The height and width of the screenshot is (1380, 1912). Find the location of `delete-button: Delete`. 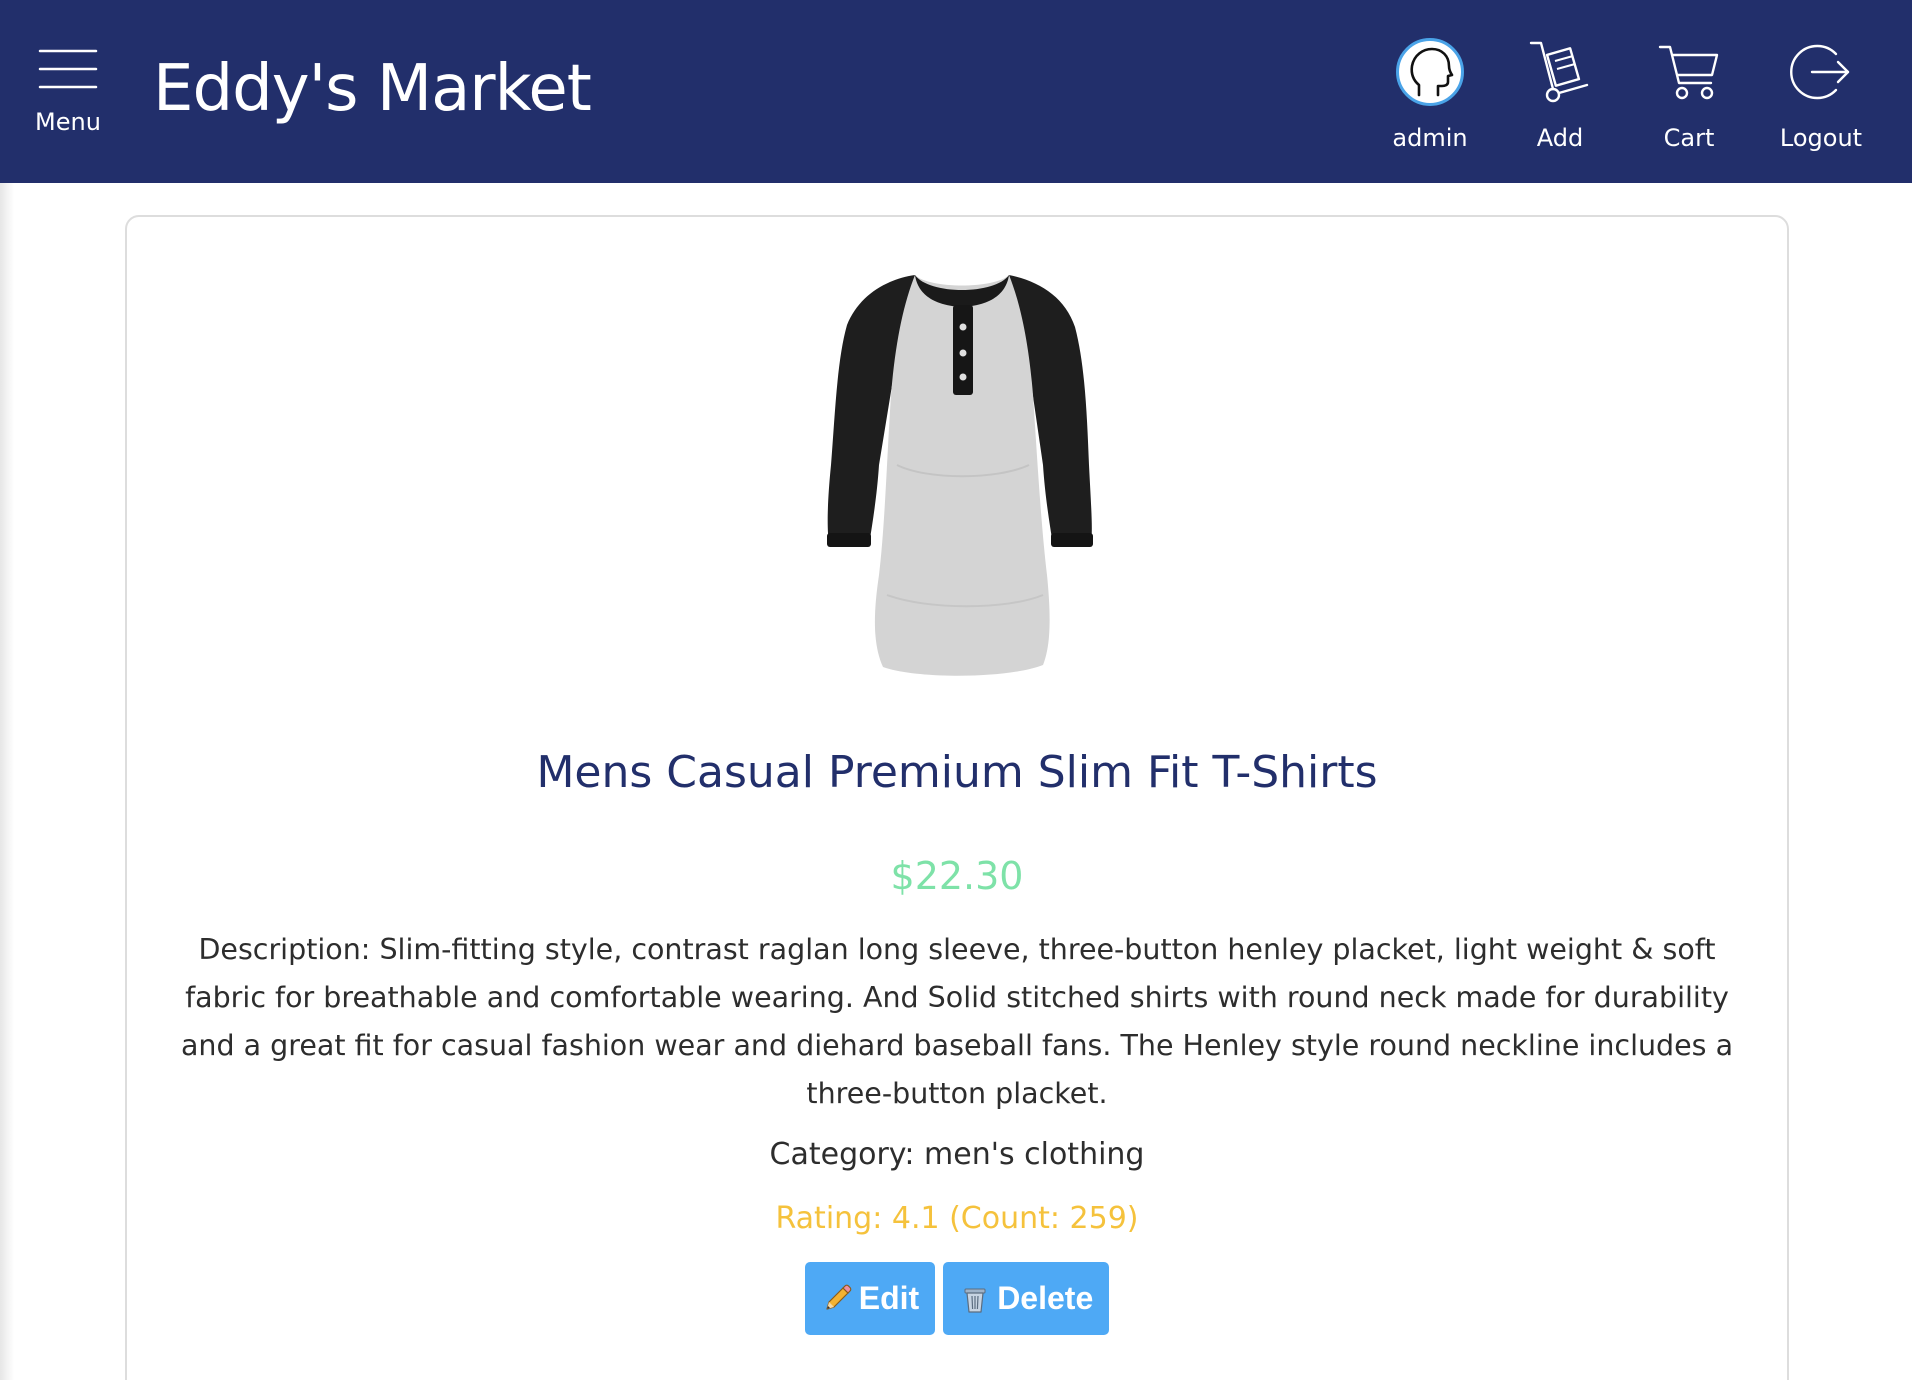

delete-button: Delete is located at coordinates (1026, 1298).